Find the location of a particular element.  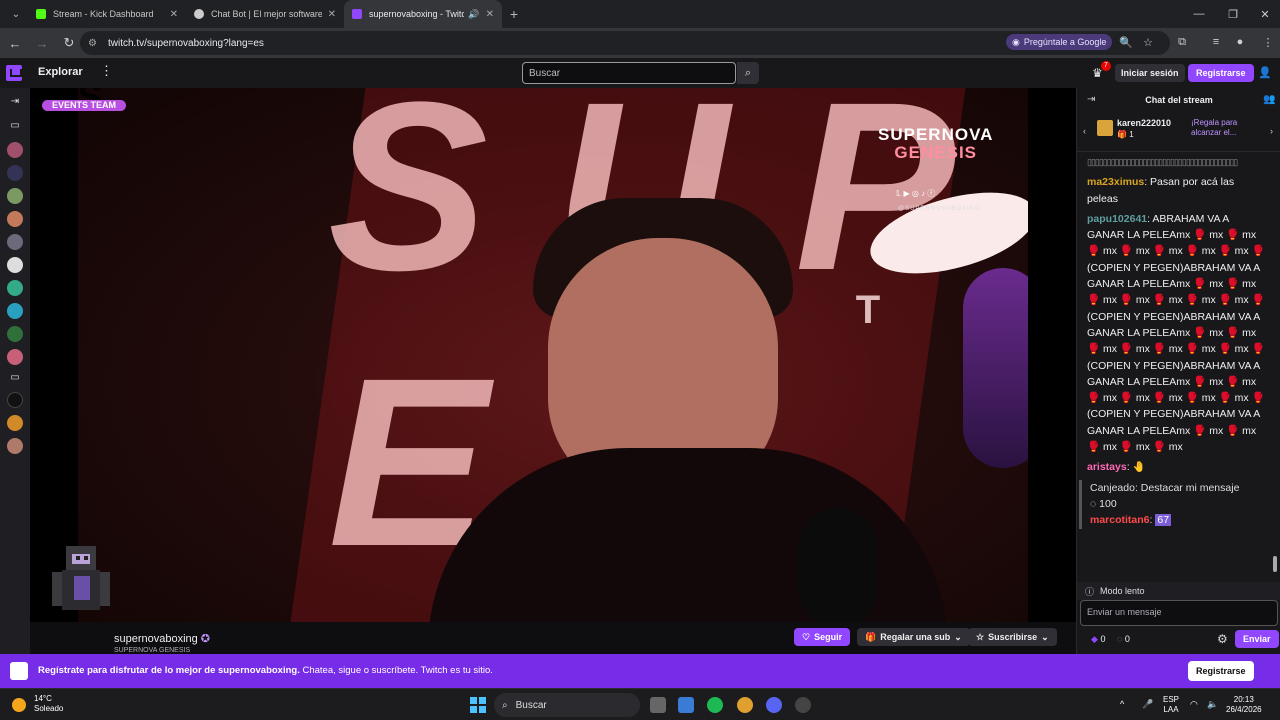

app-icon is located at coordinates (803, 705).